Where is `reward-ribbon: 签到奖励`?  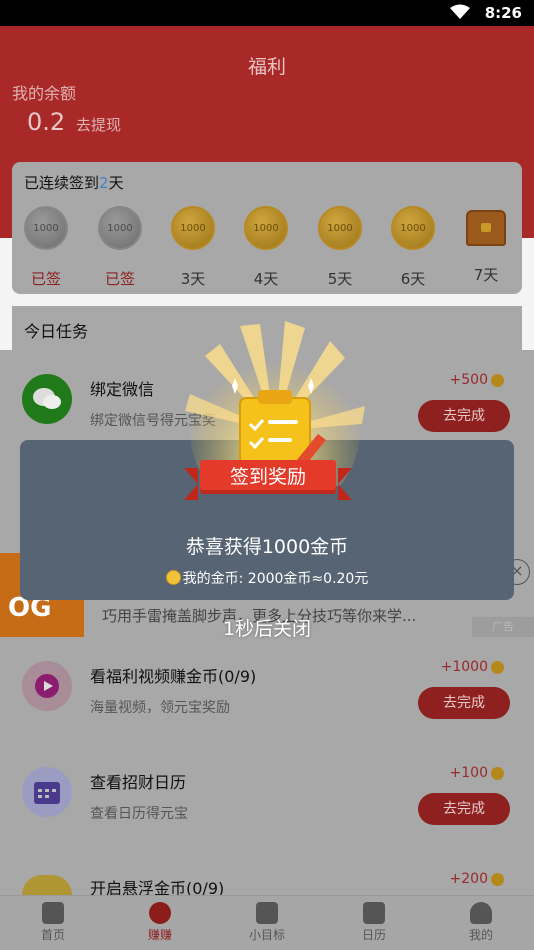
reward-ribbon: 签到奖励 is located at coordinates (268, 479).